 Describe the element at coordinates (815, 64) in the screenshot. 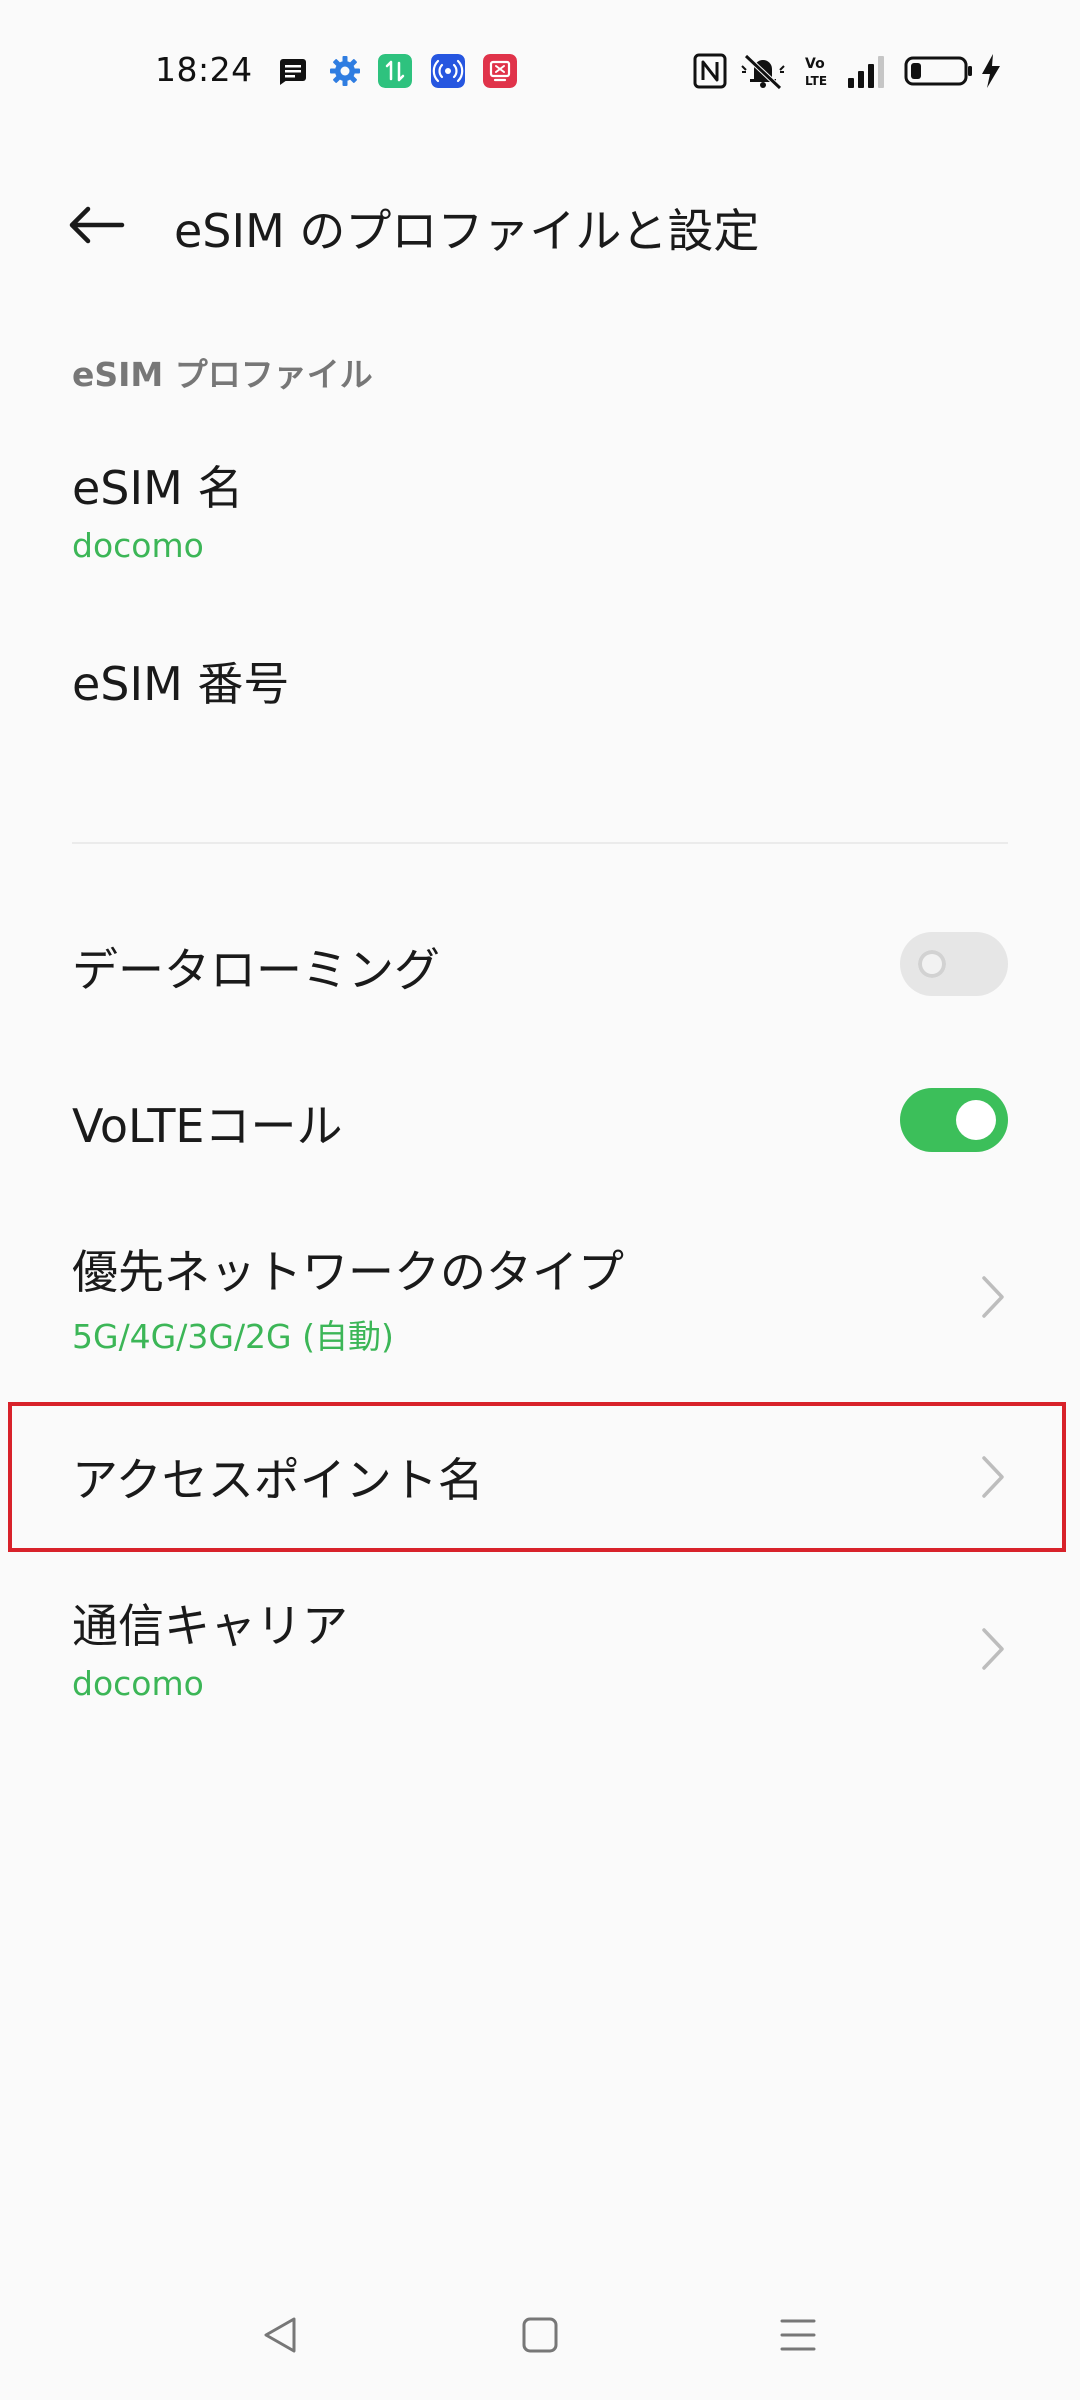

I see `svg-text: Vo` at that location.